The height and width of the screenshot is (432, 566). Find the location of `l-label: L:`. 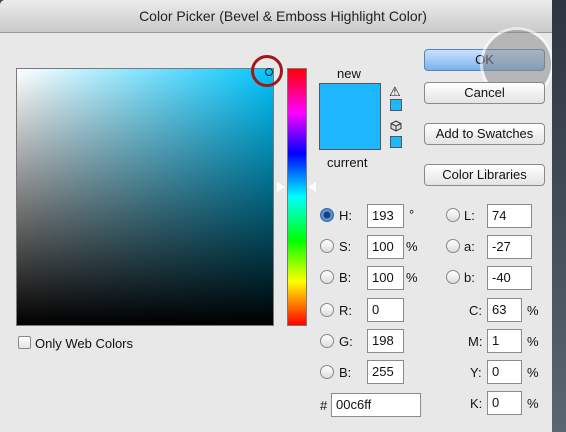

l-label: L: is located at coordinates (469, 215).